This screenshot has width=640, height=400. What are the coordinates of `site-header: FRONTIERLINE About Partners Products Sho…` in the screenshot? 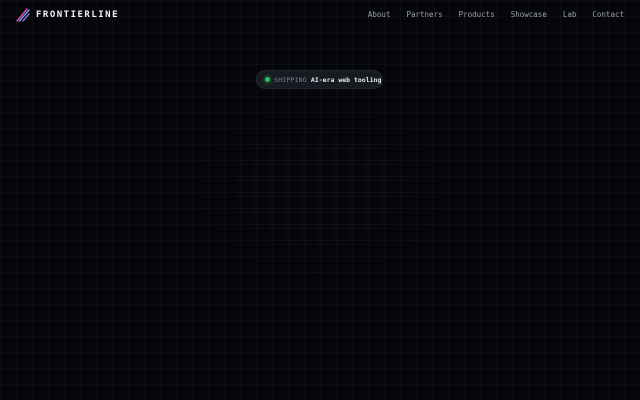 It's located at (320, 15).